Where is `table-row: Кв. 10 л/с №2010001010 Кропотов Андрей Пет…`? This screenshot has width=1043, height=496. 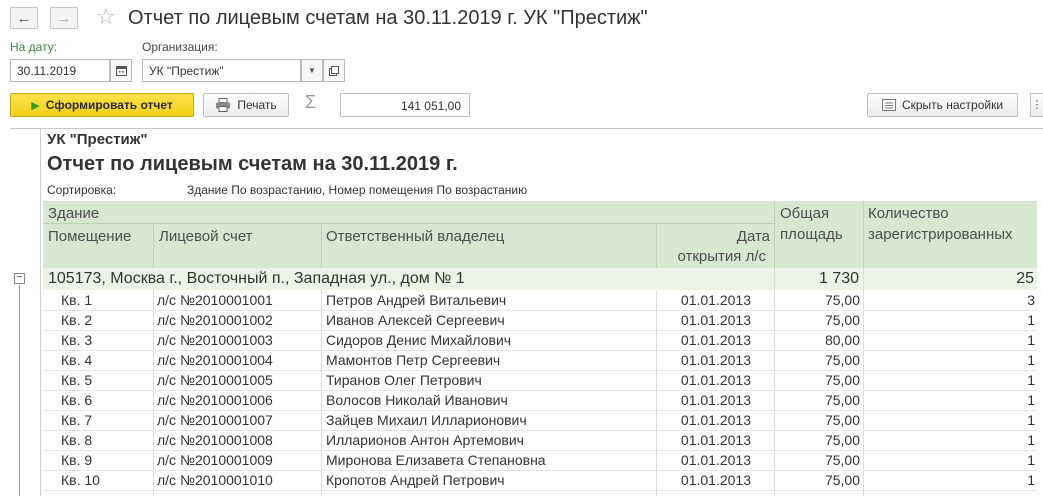
table-row: Кв. 10 л/с №2010001010 Кропотов Андрей Пет… is located at coordinates (540, 480).